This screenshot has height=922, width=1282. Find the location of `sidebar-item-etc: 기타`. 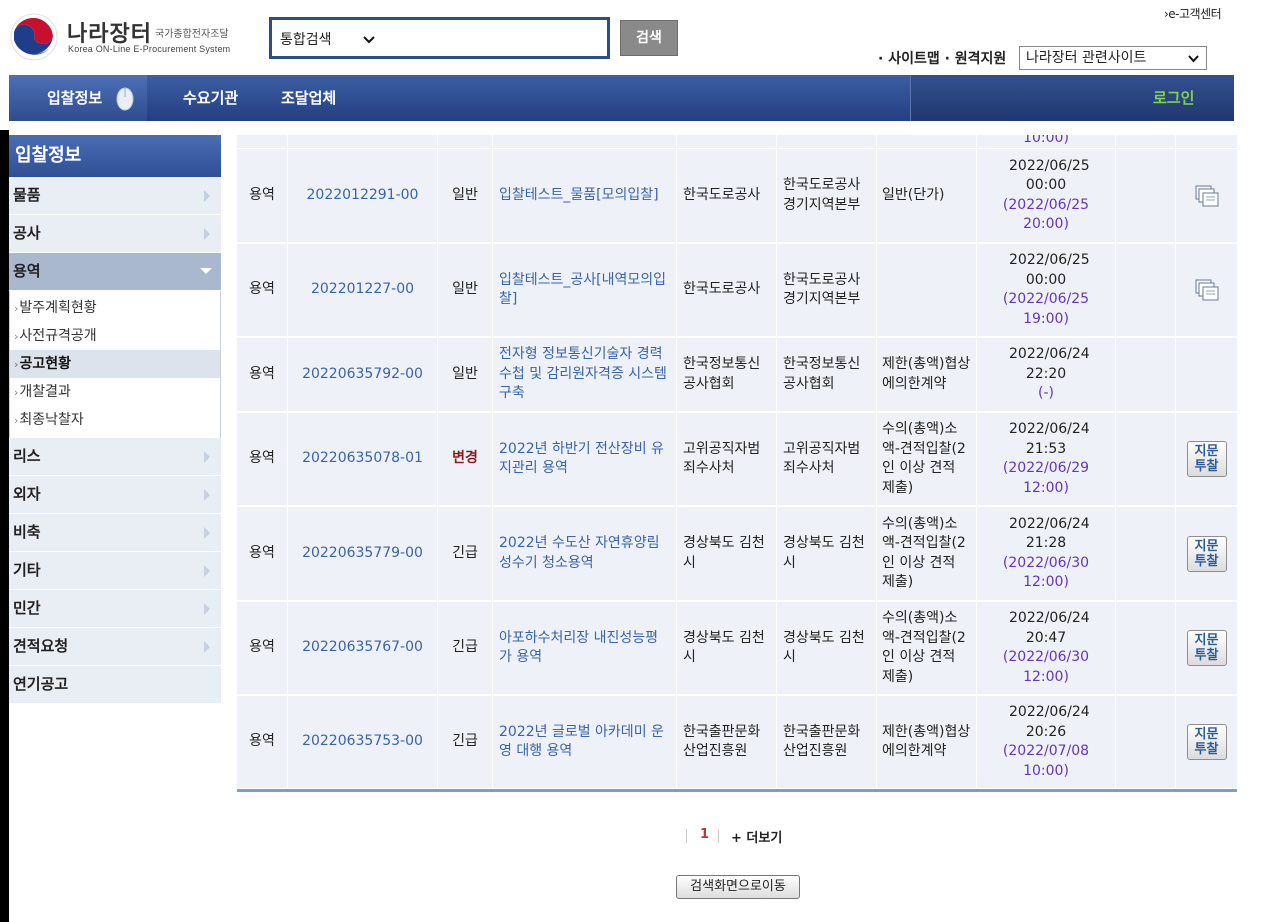

sidebar-item-etc: 기타 is located at coordinates (115, 571).